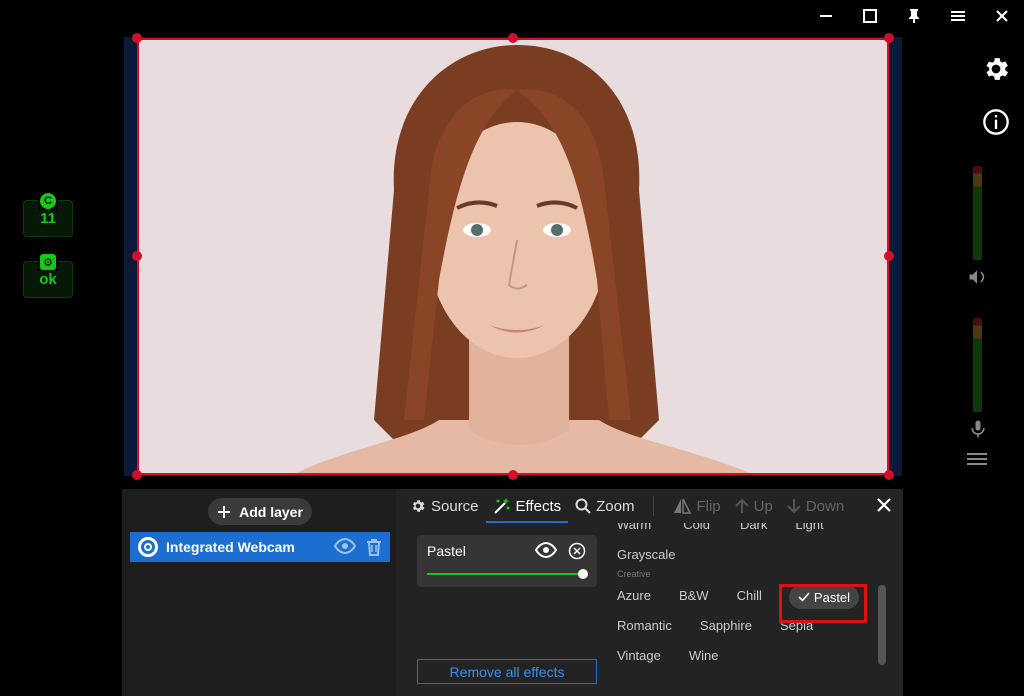  What do you see at coordinates (704, 655) in the screenshot?
I see `effect-wine: Wine` at bounding box center [704, 655].